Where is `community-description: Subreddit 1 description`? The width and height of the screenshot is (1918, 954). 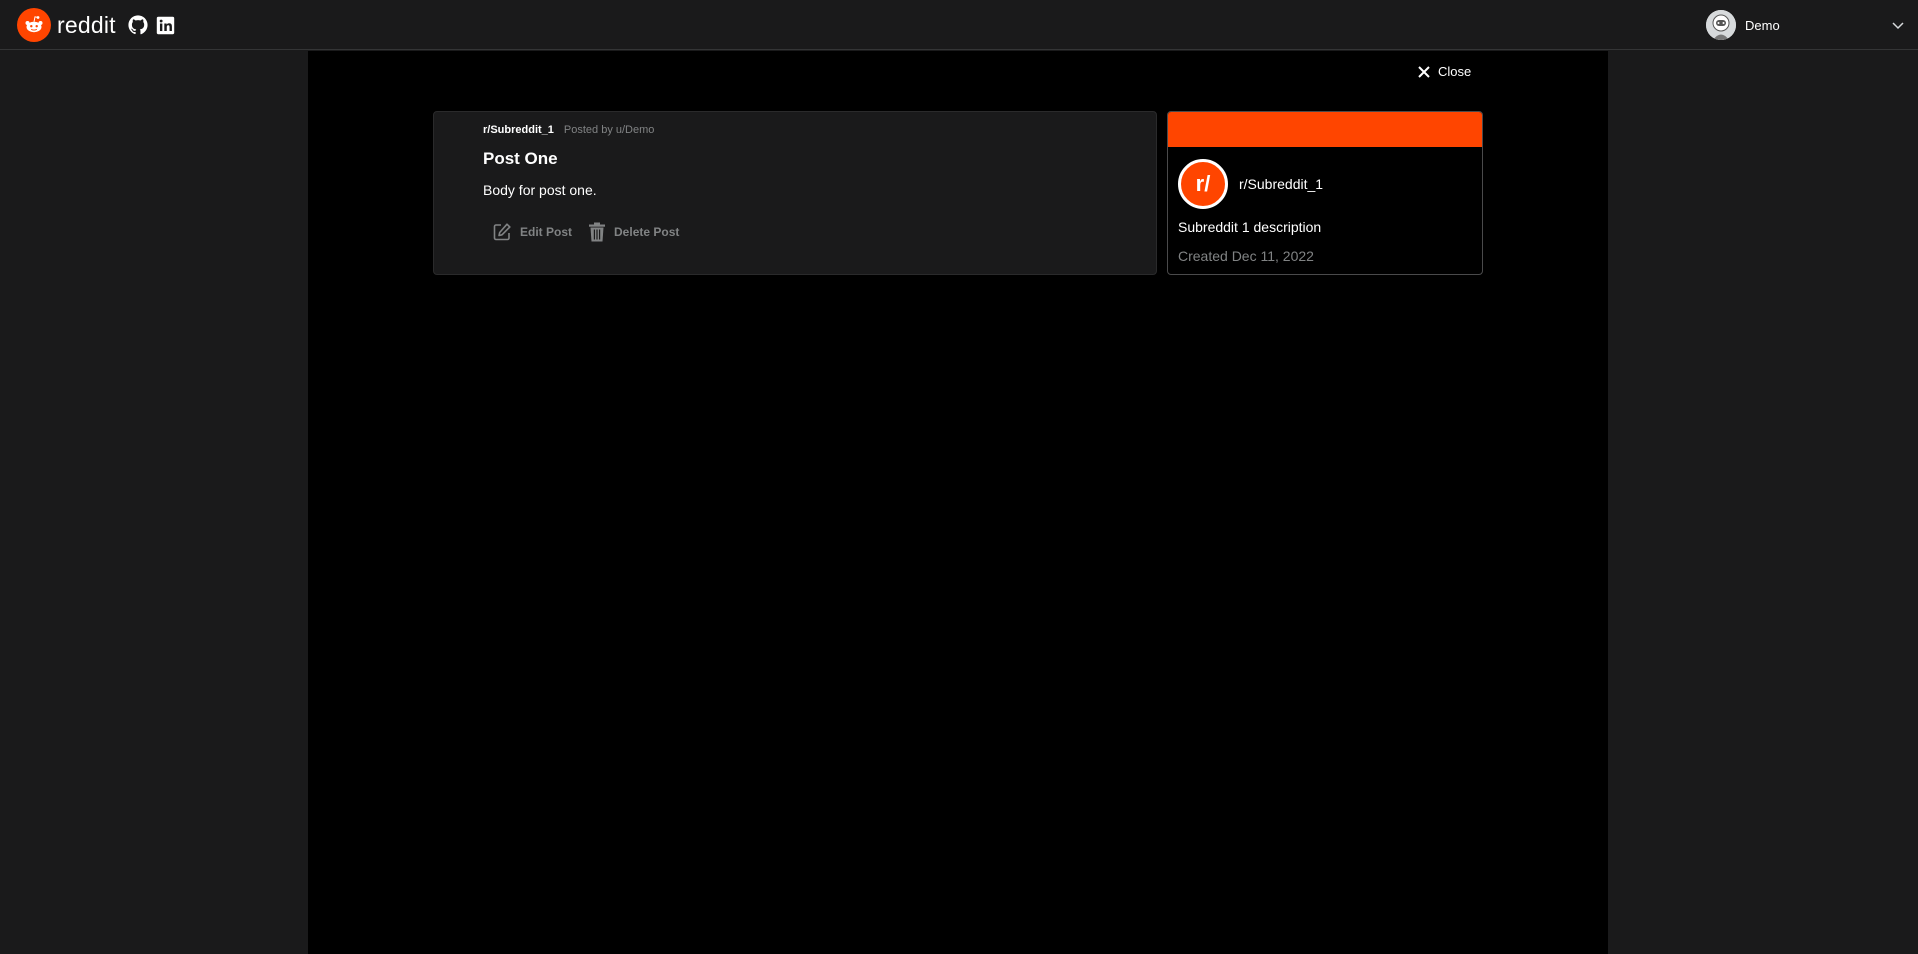
community-description: Subreddit 1 description is located at coordinates (1250, 227).